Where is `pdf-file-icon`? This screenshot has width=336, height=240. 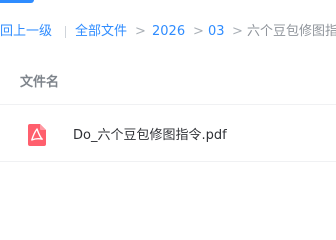 pdf-file-icon is located at coordinates (37, 135).